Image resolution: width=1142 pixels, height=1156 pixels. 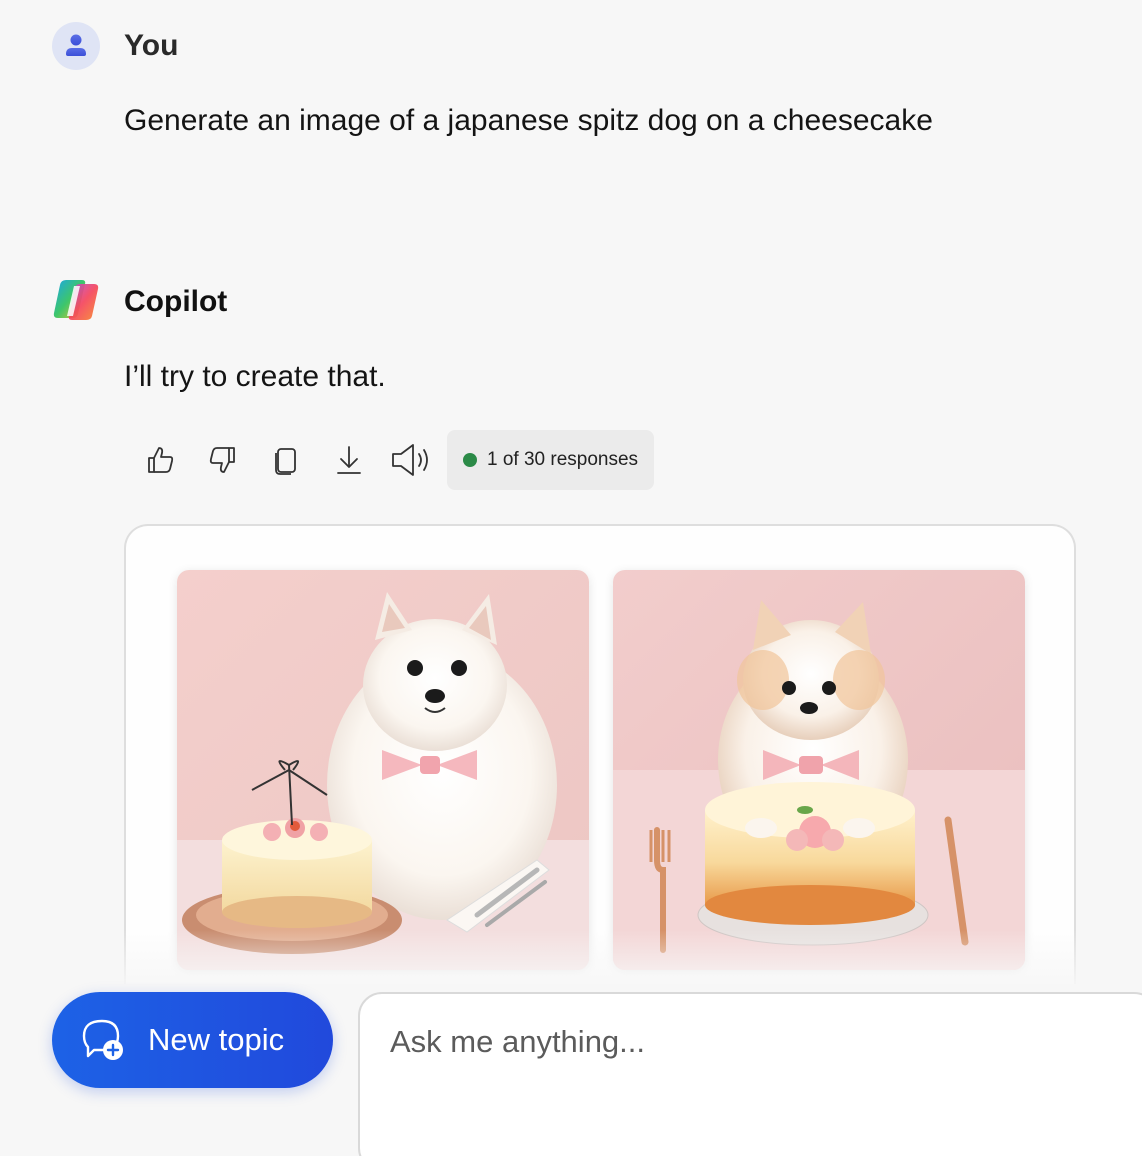 I want to click on copy-button, so click(x=286, y=460).